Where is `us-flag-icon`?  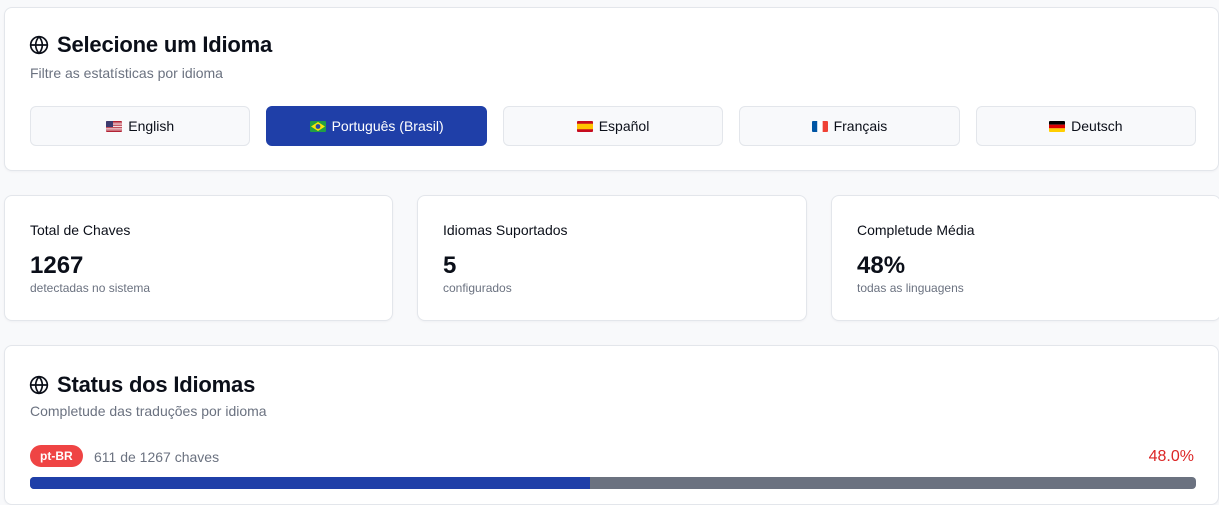
us-flag-icon is located at coordinates (114, 126).